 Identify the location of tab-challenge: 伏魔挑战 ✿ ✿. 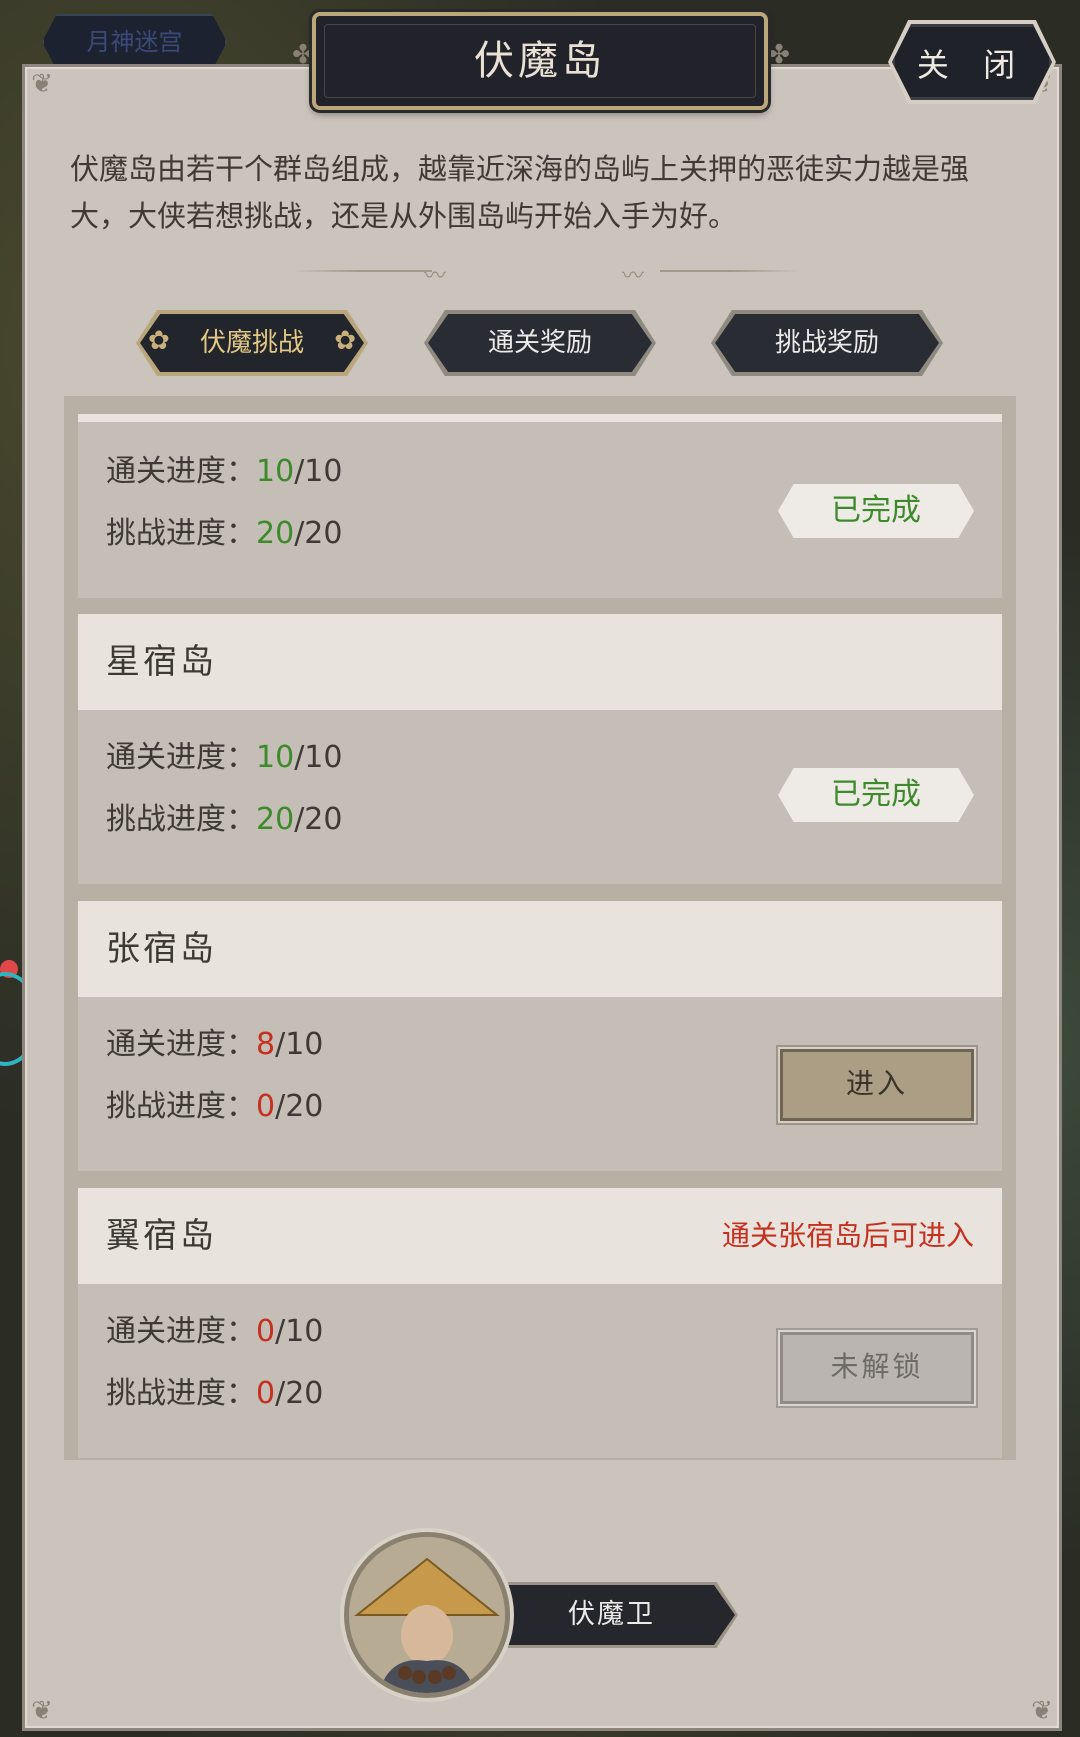
(252, 343).